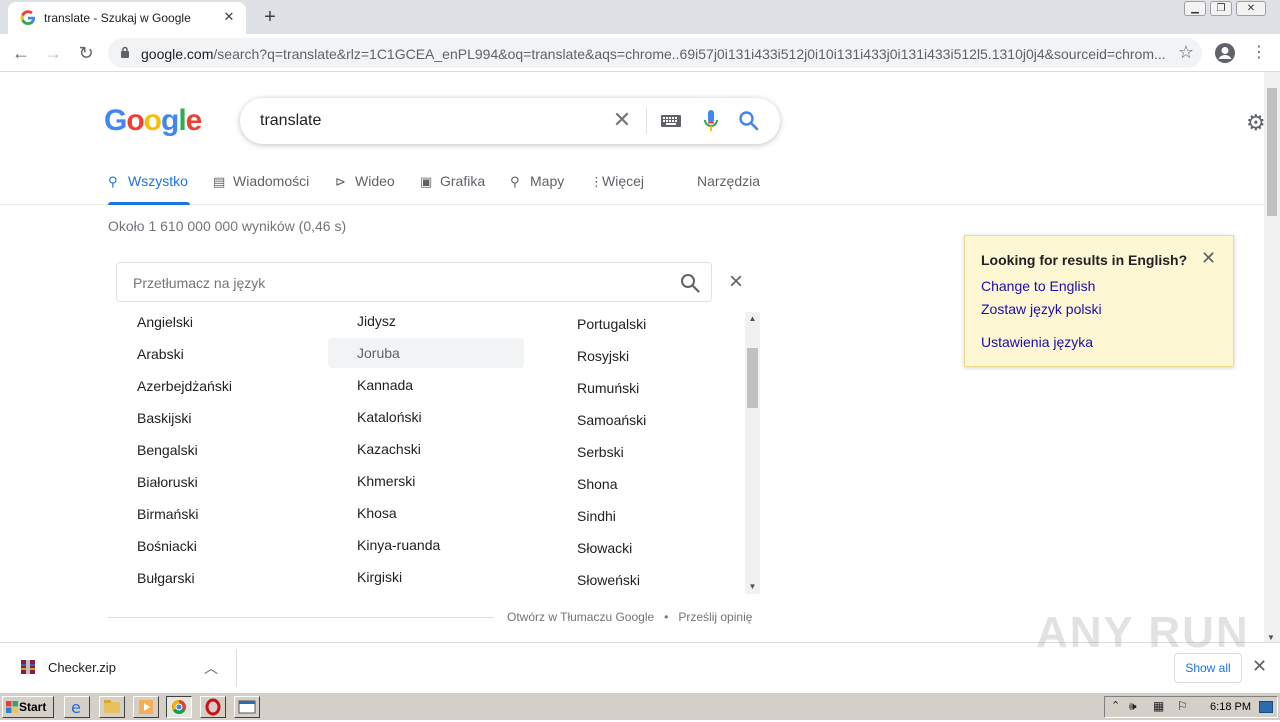 The width and height of the screenshot is (1280, 722). What do you see at coordinates (153, 121) in the screenshot?
I see `google-logo: Google` at bounding box center [153, 121].